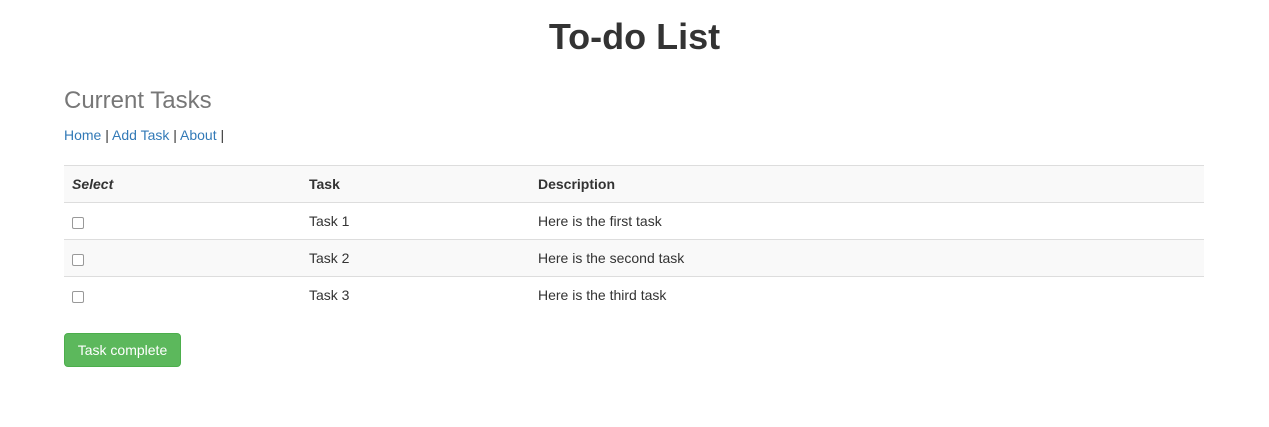  Describe the element at coordinates (867, 258) in the screenshot. I see `task-description: Here is the second task` at that location.